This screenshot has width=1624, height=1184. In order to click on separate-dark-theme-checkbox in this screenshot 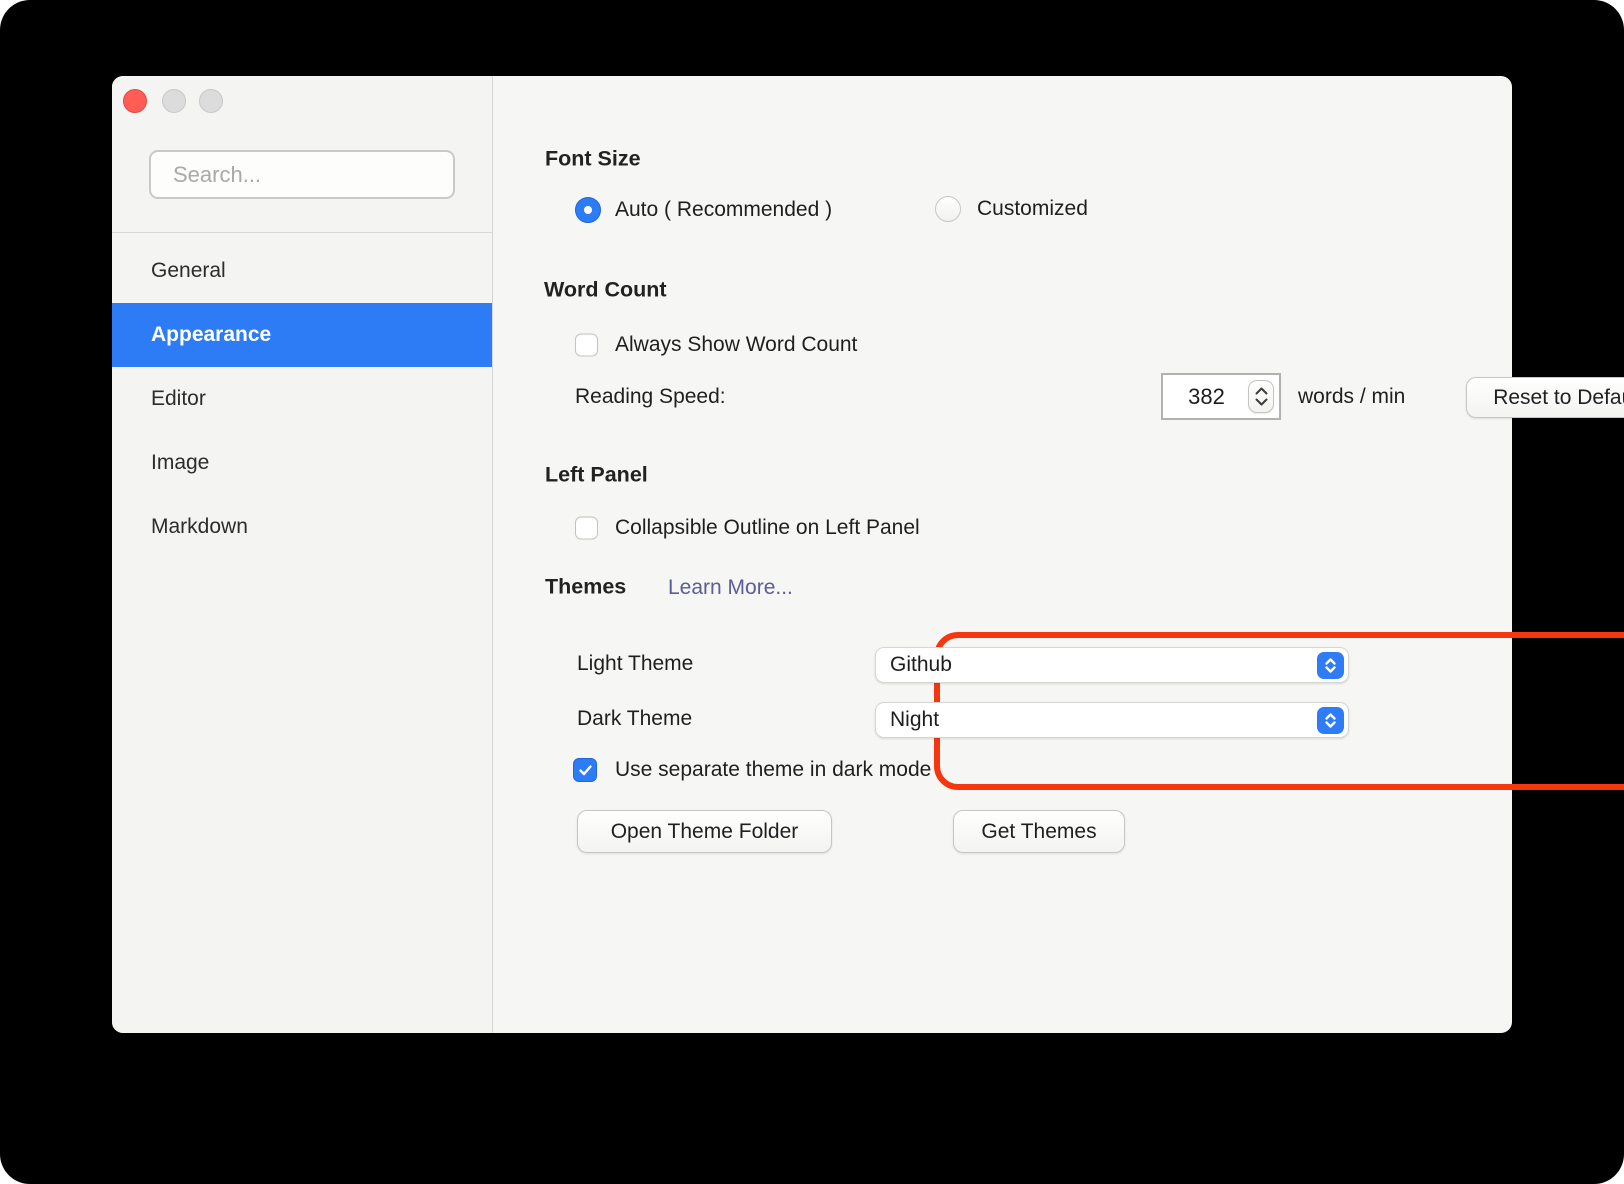, I will do `click(585, 770)`.